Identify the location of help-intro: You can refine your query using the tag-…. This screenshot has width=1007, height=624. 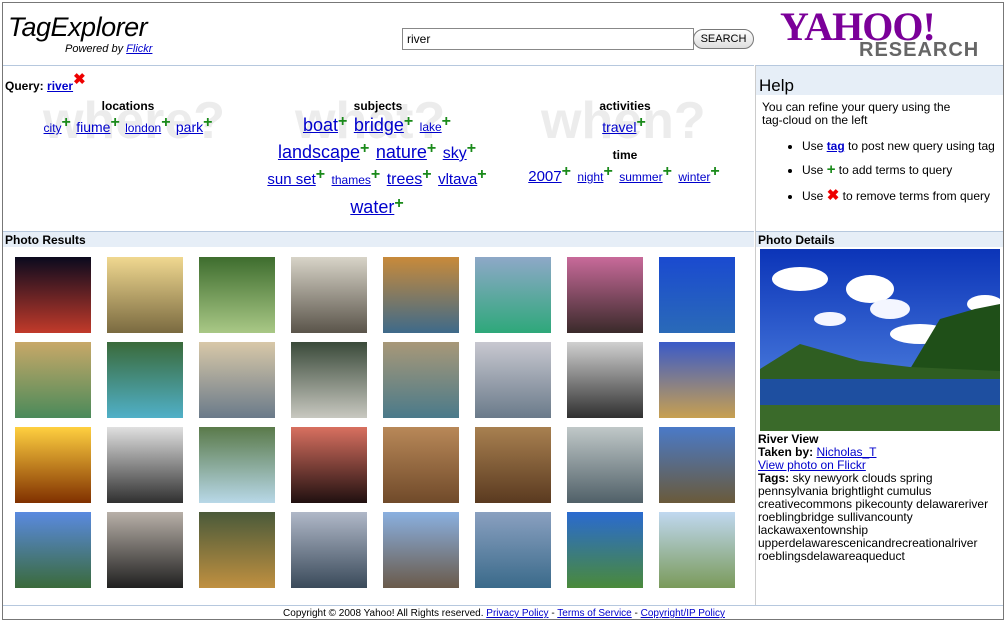
(856, 113).